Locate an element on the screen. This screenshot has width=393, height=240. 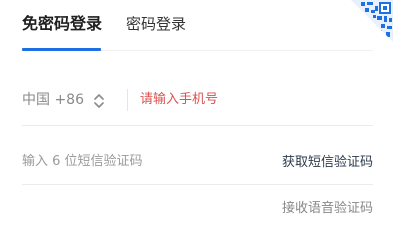
country-code-separator is located at coordinates (127, 100).